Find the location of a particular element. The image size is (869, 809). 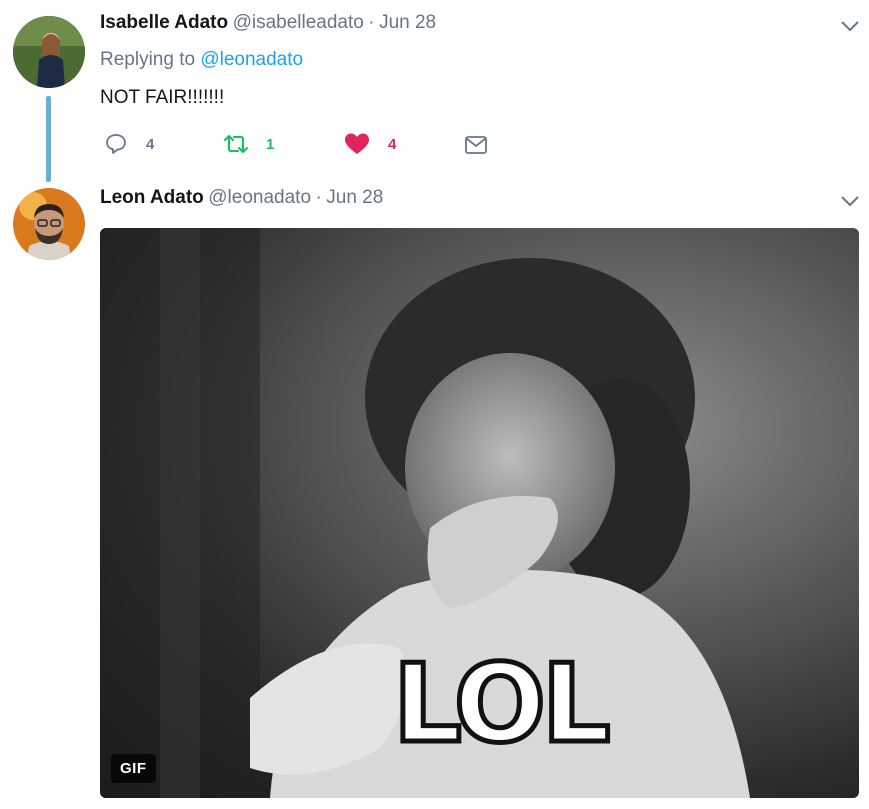

tweet-header: Leon Adato @leonadato · Jun 28 is located at coordinates (241, 198).